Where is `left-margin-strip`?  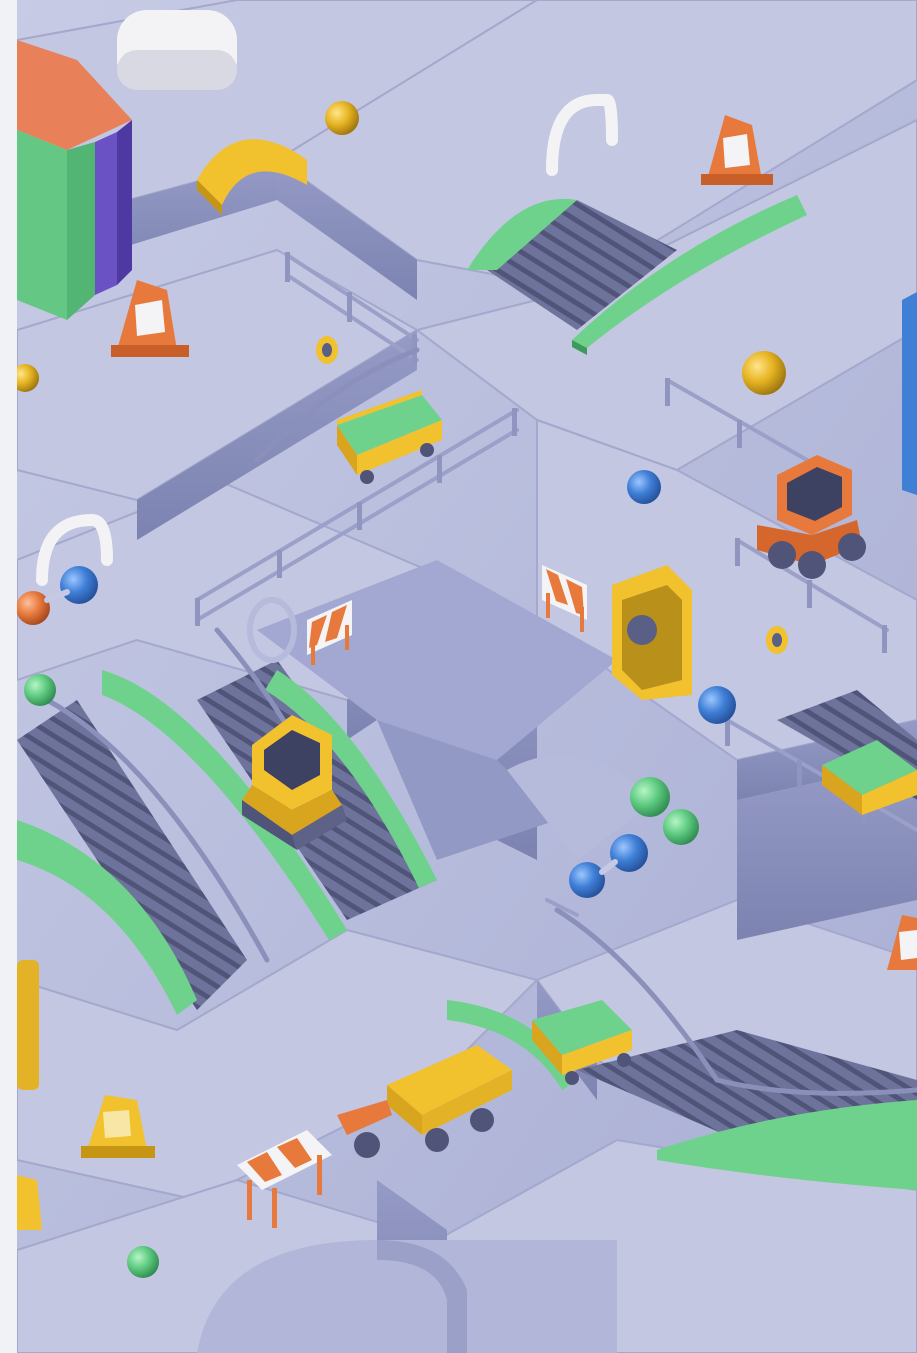
left-margin-strip is located at coordinates (8, 676).